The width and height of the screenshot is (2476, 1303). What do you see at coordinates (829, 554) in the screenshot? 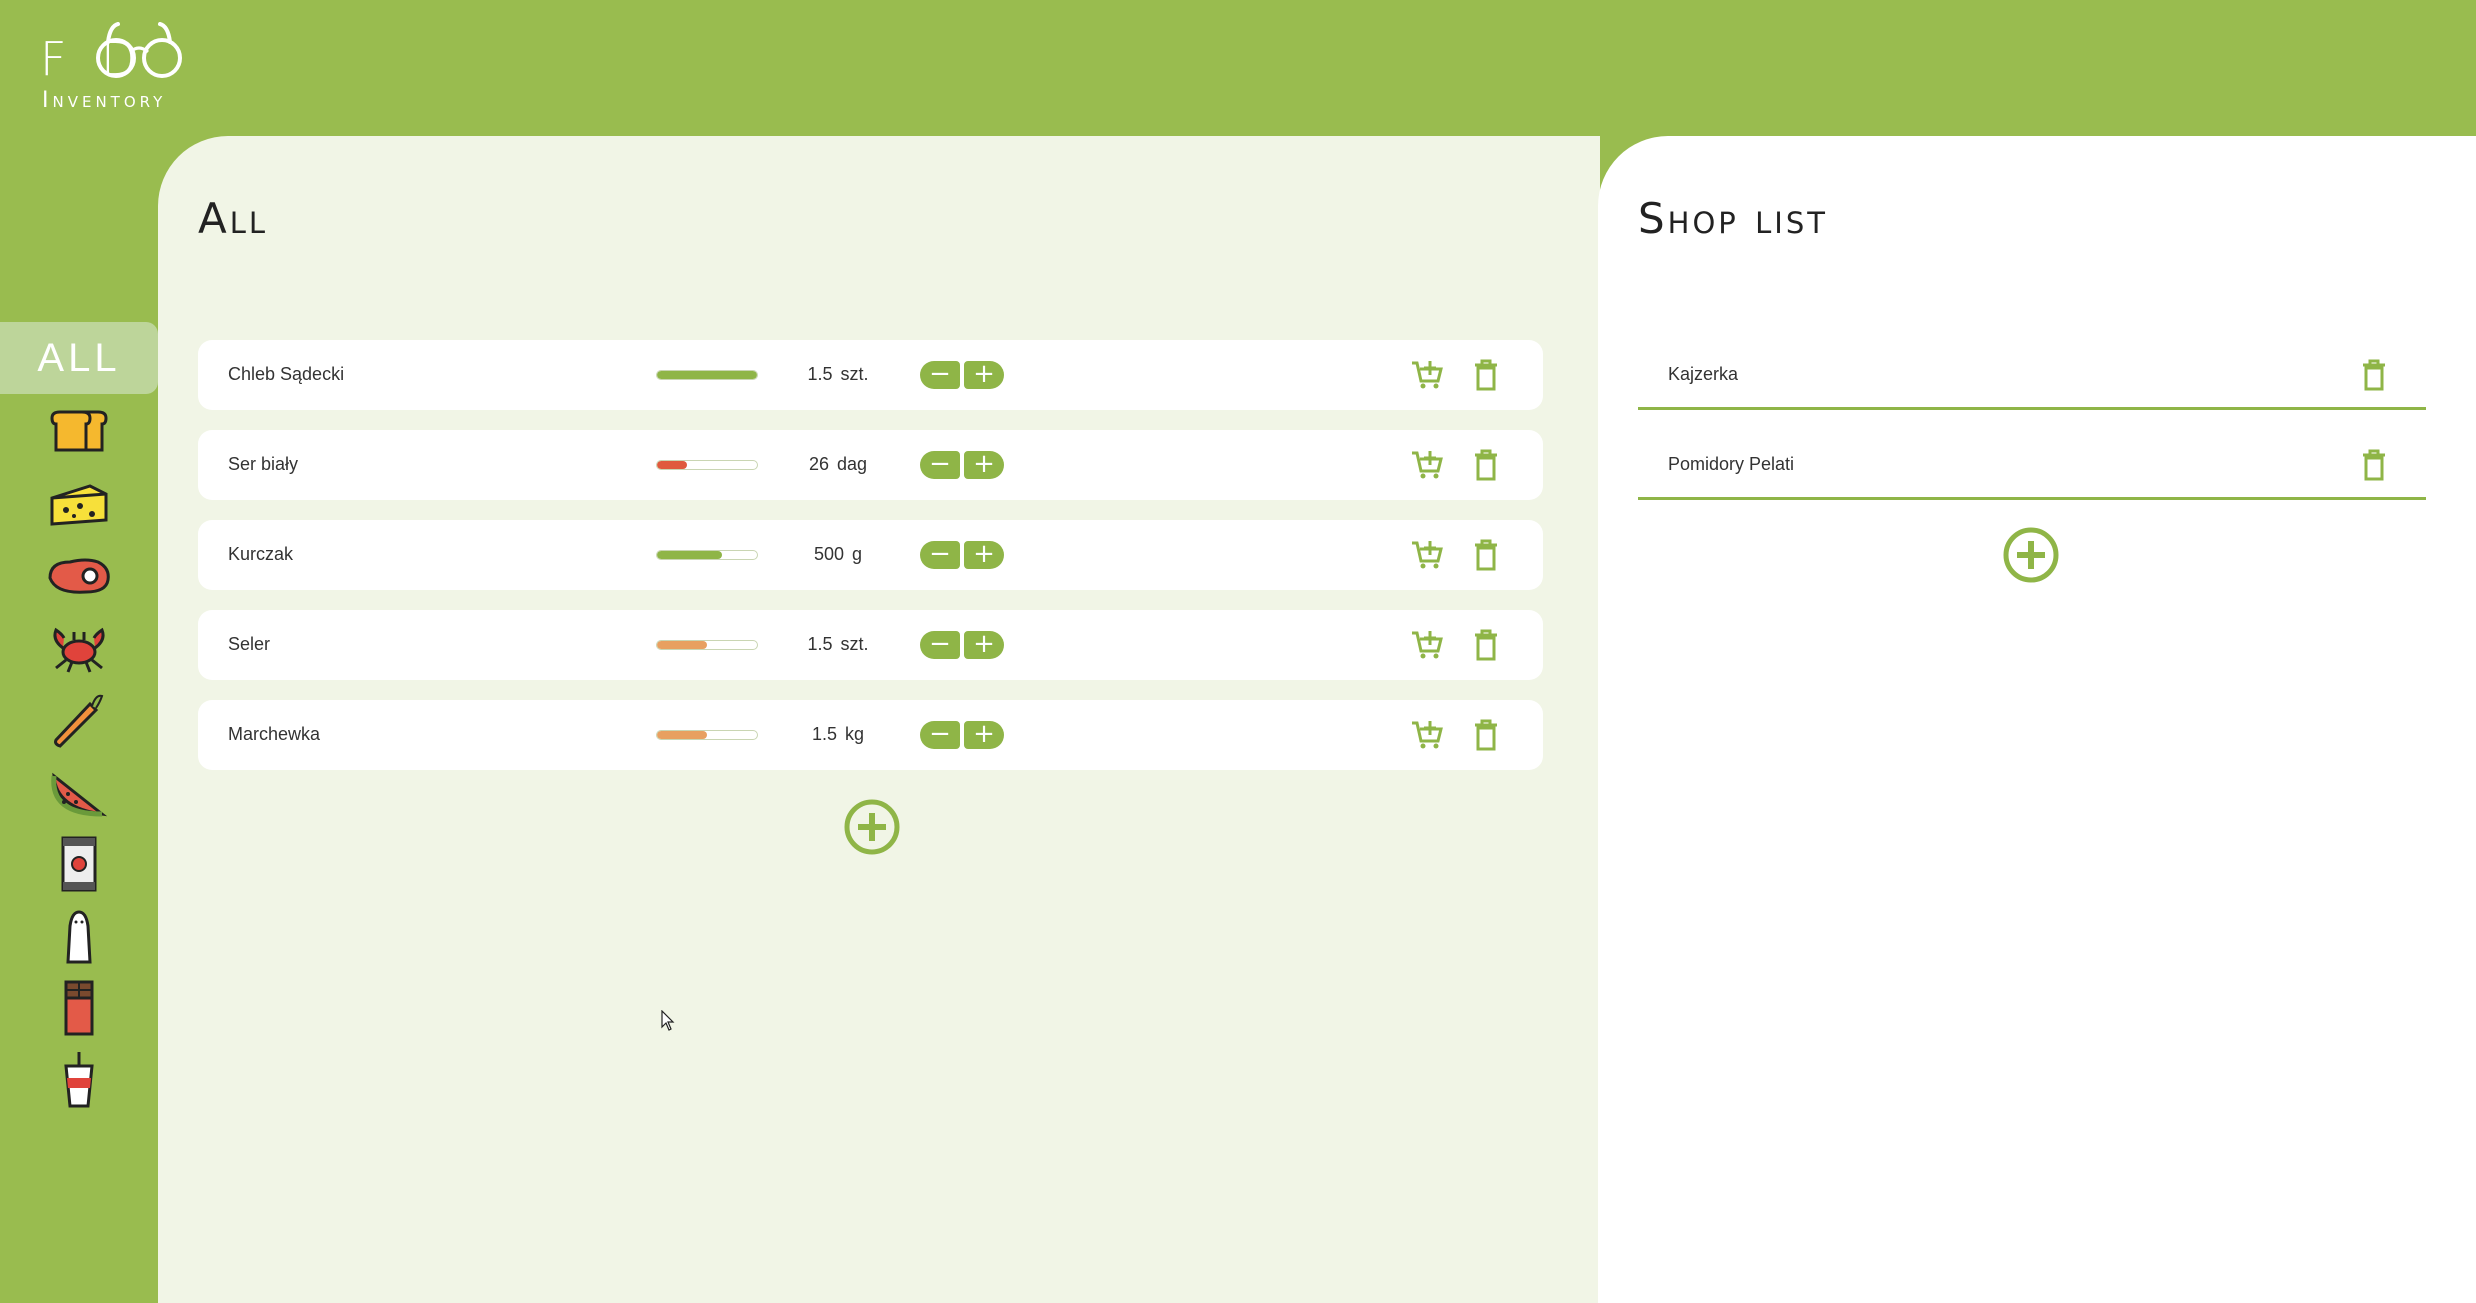
I see `item-amount: 500` at bounding box center [829, 554].